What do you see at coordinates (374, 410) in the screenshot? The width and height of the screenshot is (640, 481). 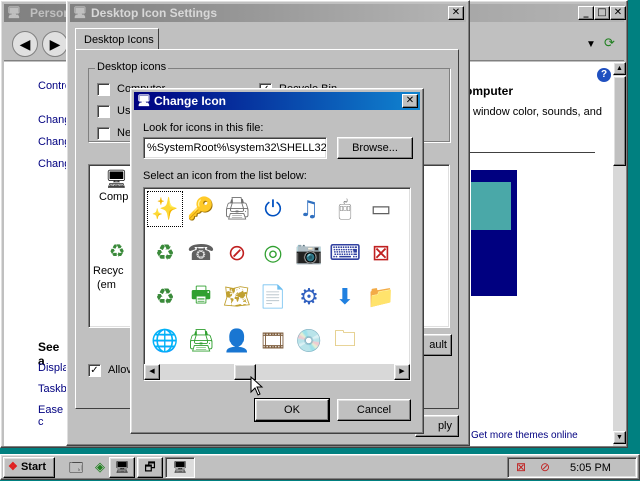 I see `cancel-button: Cancel` at bounding box center [374, 410].